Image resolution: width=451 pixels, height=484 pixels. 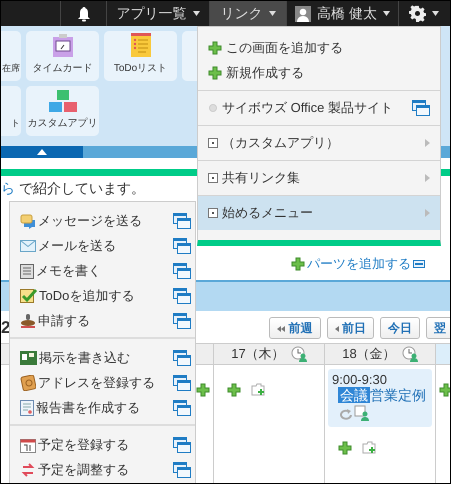 I want to click on app-tile: ト, so click(x=11, y=111).